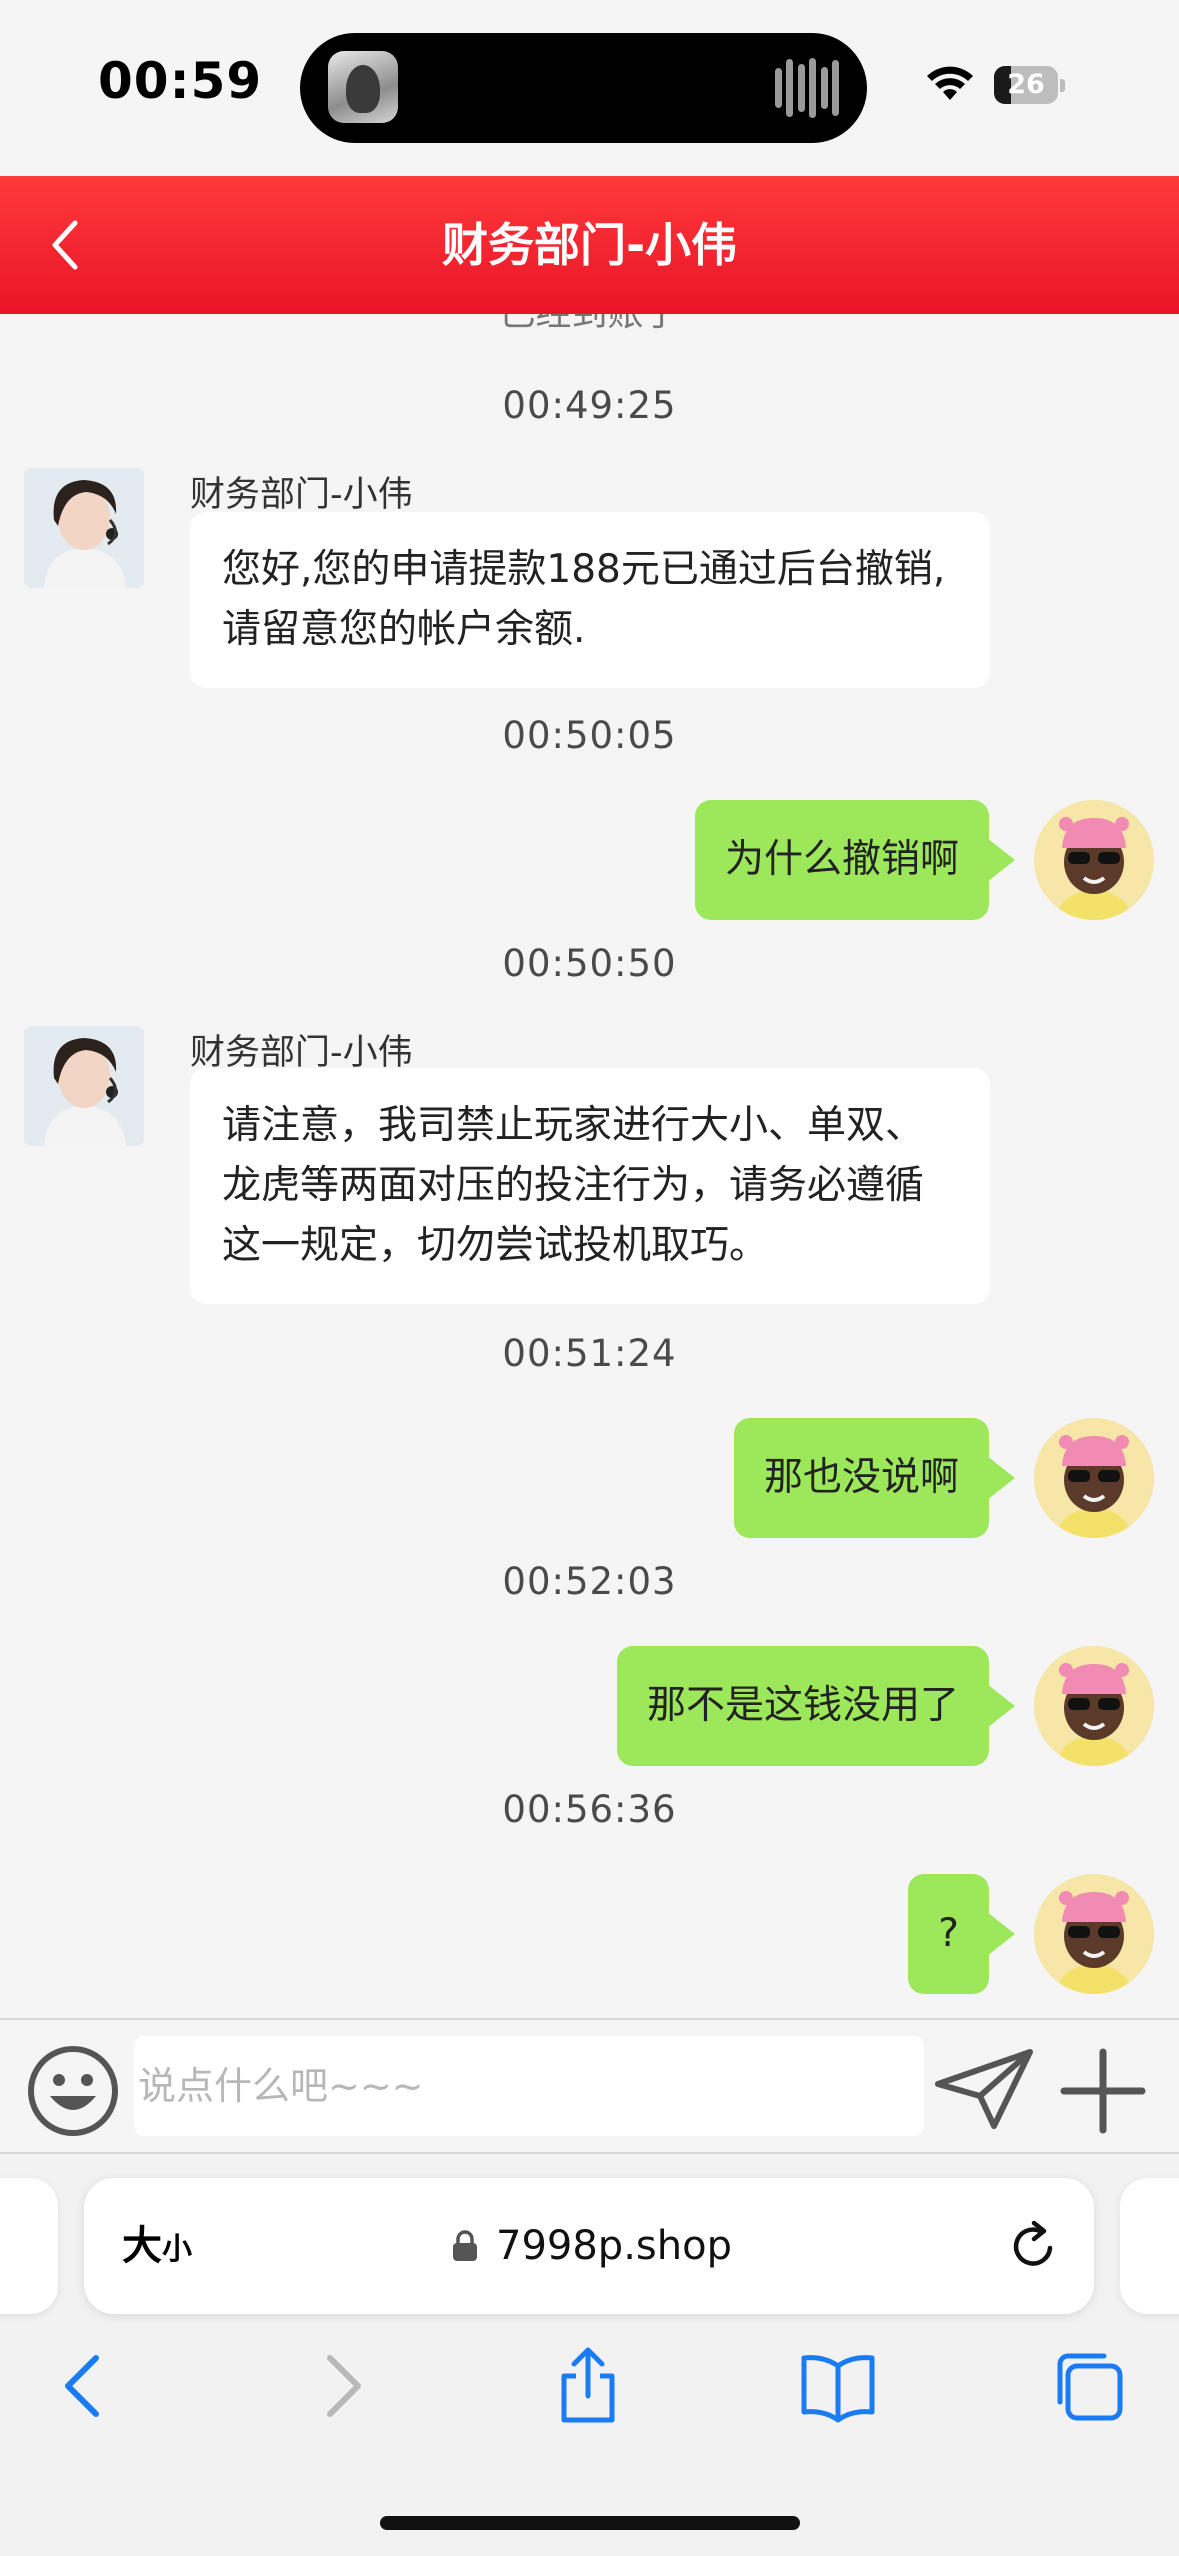  Describe the element at coordinates (589, 1809) in the screenshot. I see `timestamp: 00:56:36` at that location.